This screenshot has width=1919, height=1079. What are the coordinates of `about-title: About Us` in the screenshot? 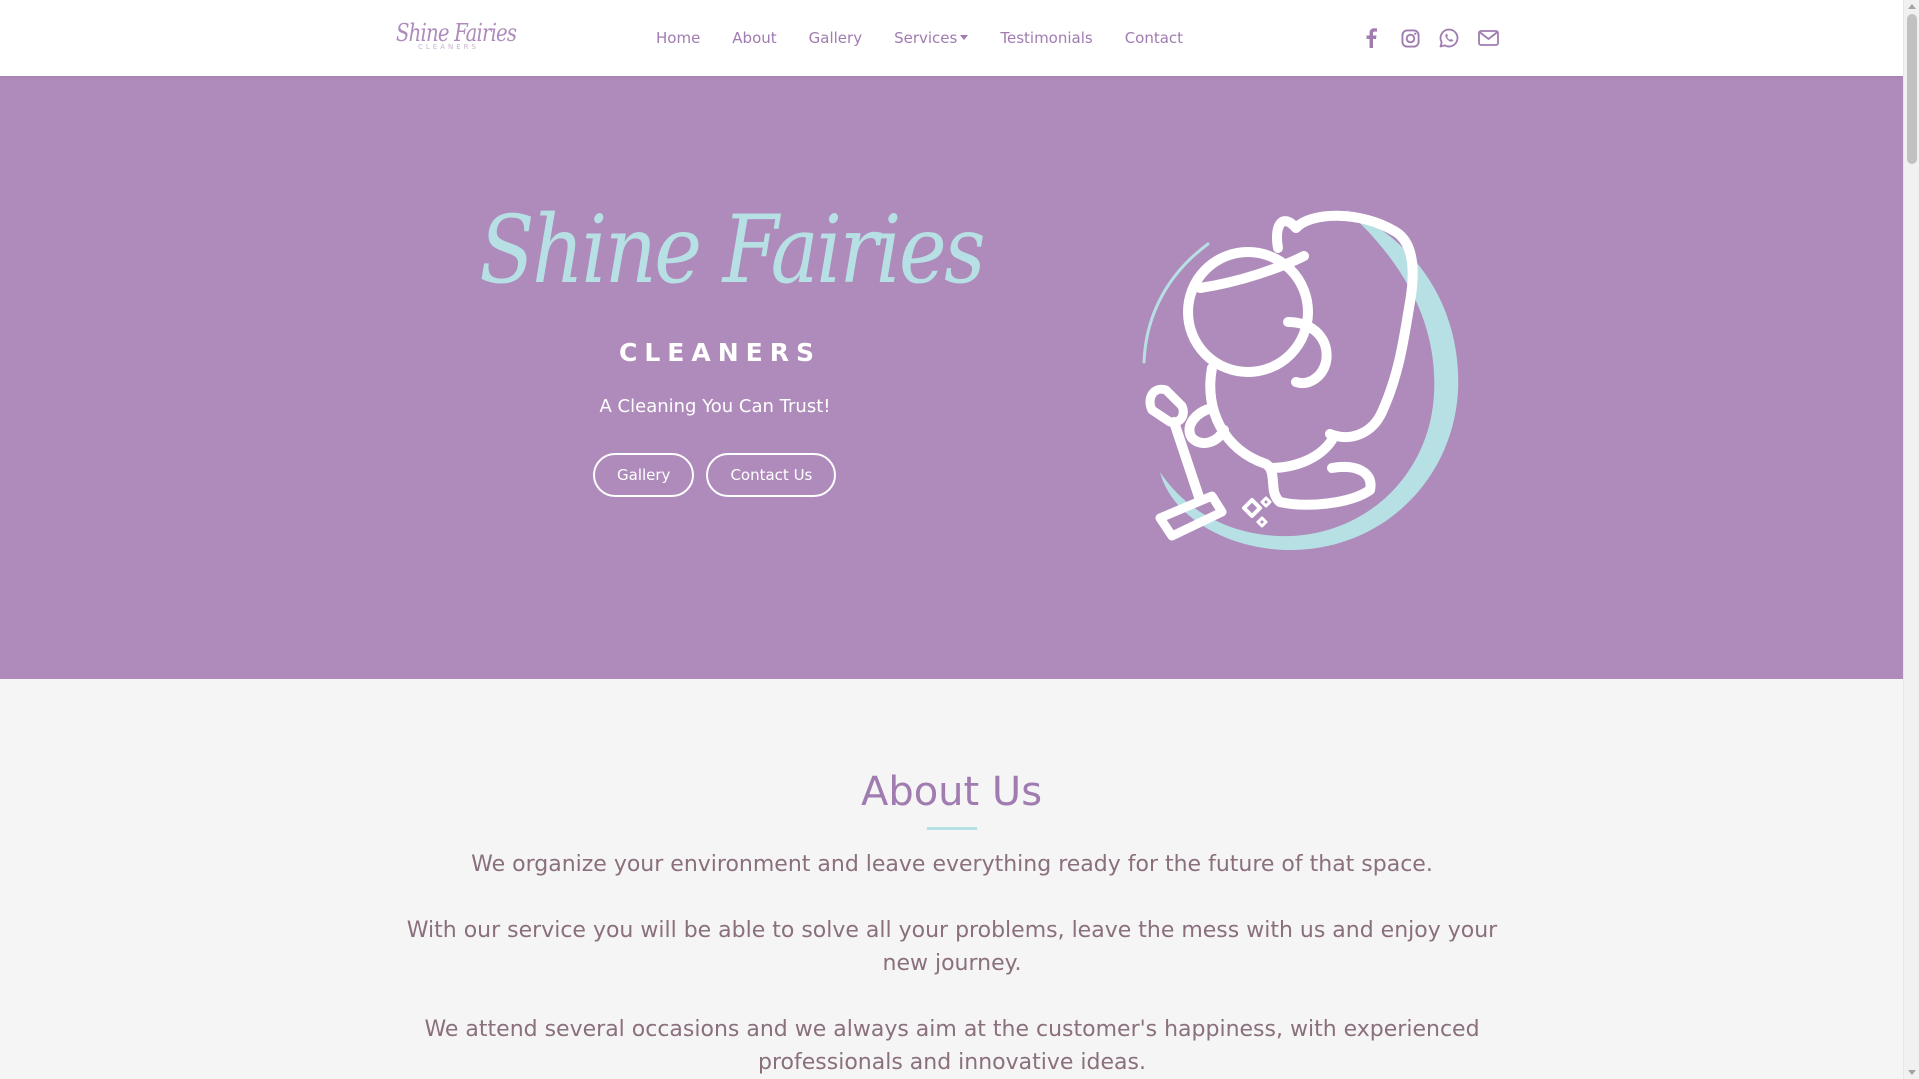 It's located at (951, 792).